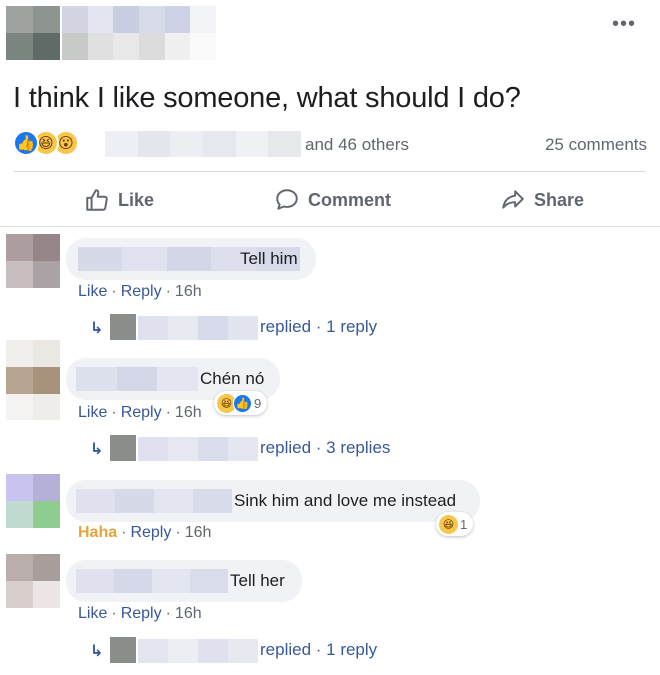 The image size is (660, 675). I want to click on like-button-label: Like, so click(136, 199).